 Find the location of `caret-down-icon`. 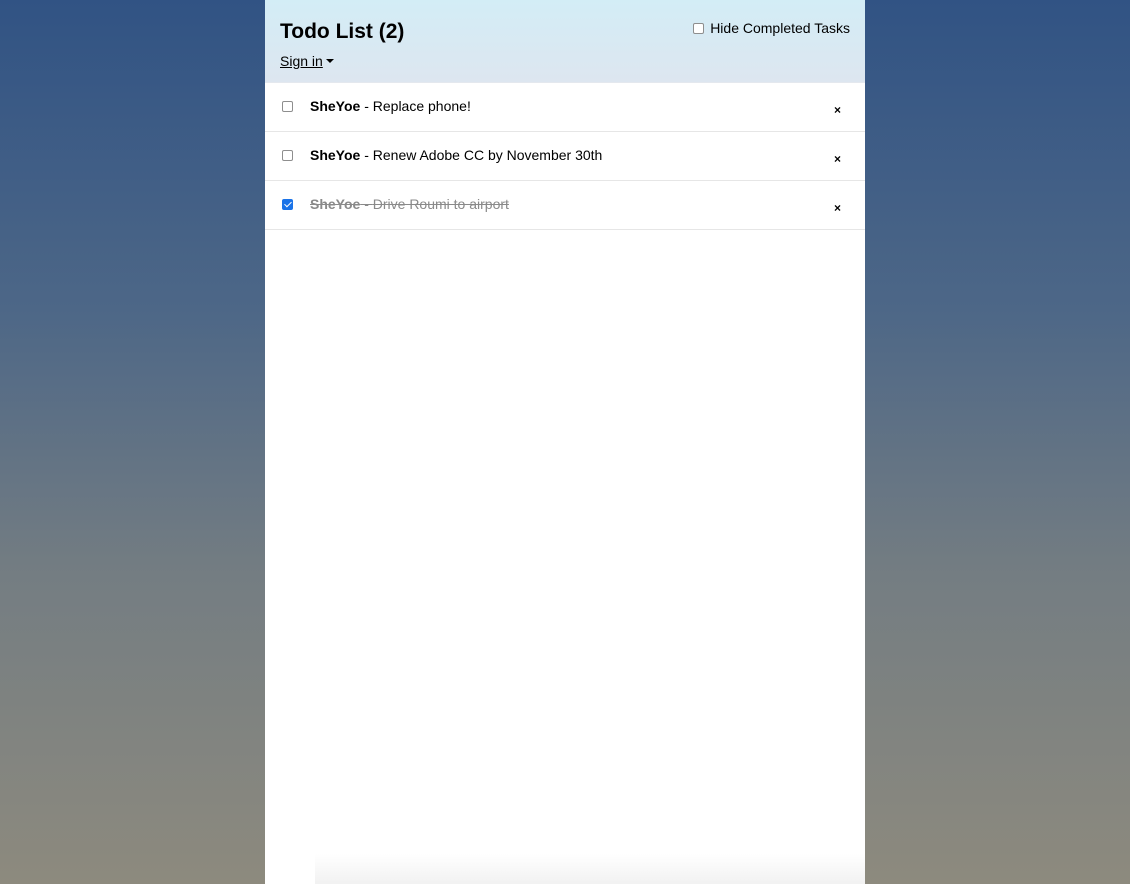

caret-down-icon is located at coordinates (329, 61).